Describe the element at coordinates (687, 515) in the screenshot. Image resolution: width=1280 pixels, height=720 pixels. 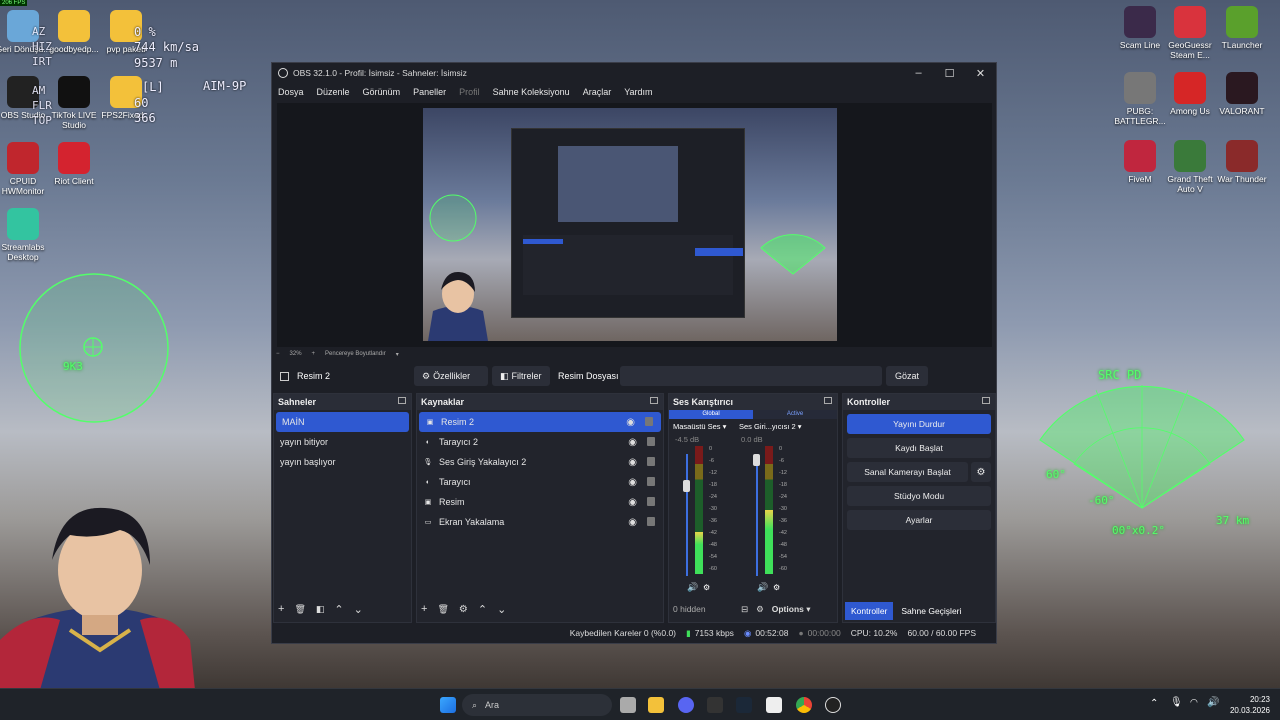
I see `channel-1-fader` at that location.